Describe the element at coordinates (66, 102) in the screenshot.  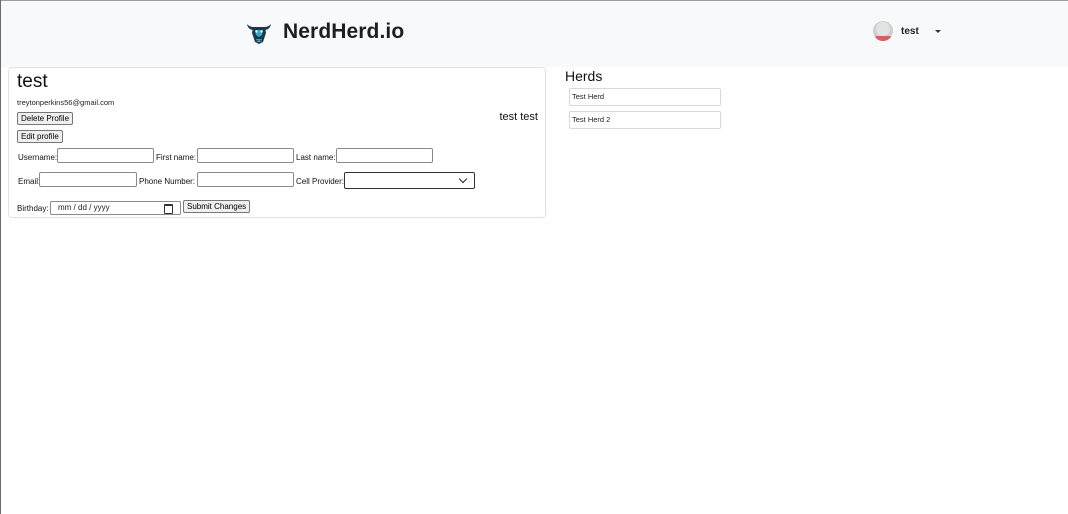
I see `profile-email: treytonperkins56@gmail.com` at that location.